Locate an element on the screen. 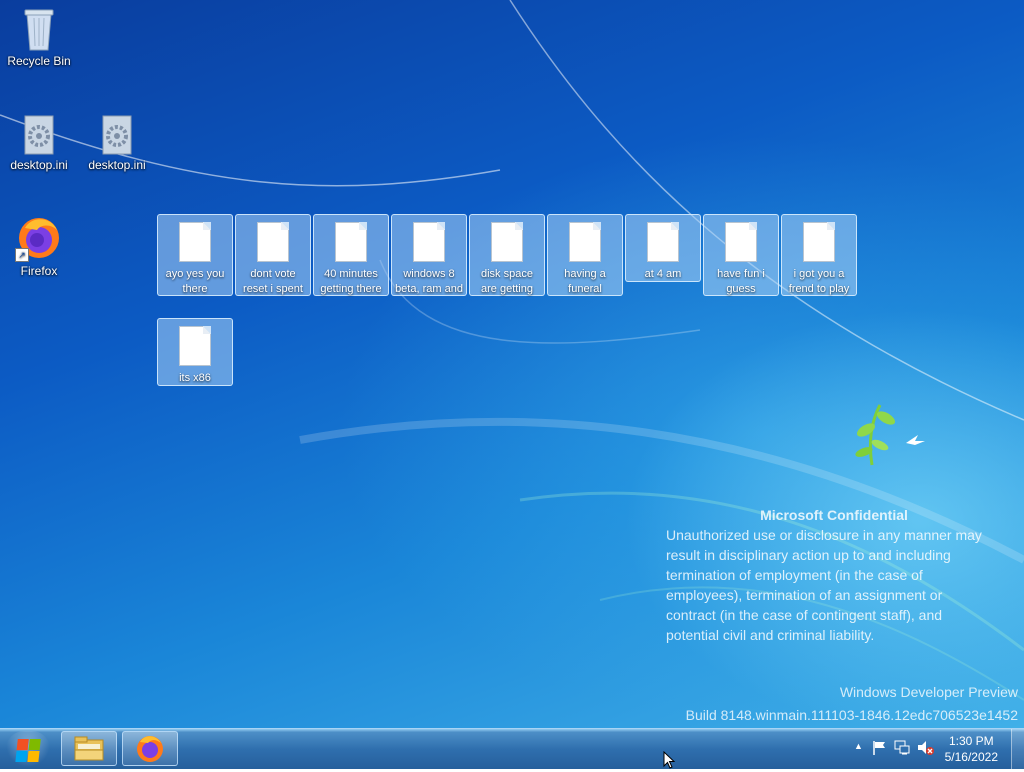 The image size is (1024, 772). desktop-ini-1: desktop.ini is located at coordinates (39, 143).